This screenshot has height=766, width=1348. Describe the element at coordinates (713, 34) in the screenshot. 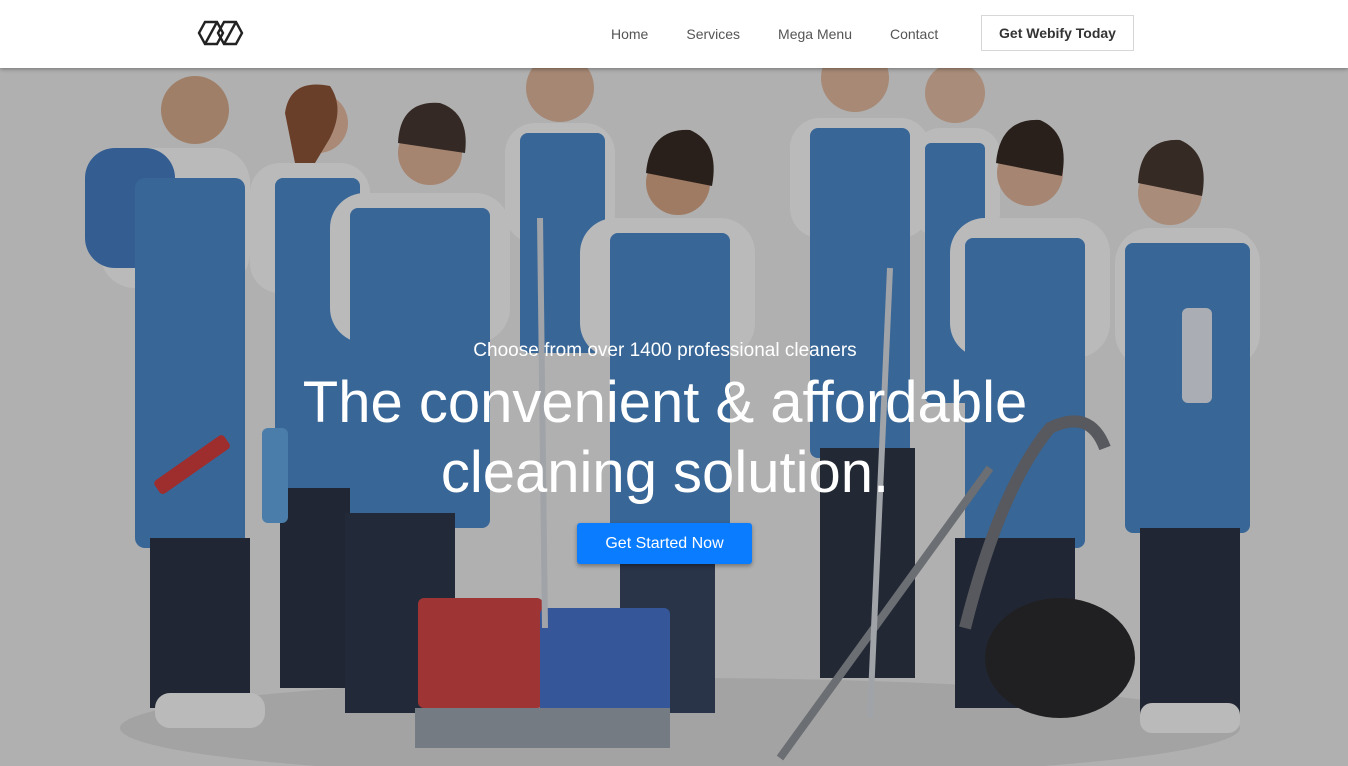

I see `nav-link-services: Services` at that location.